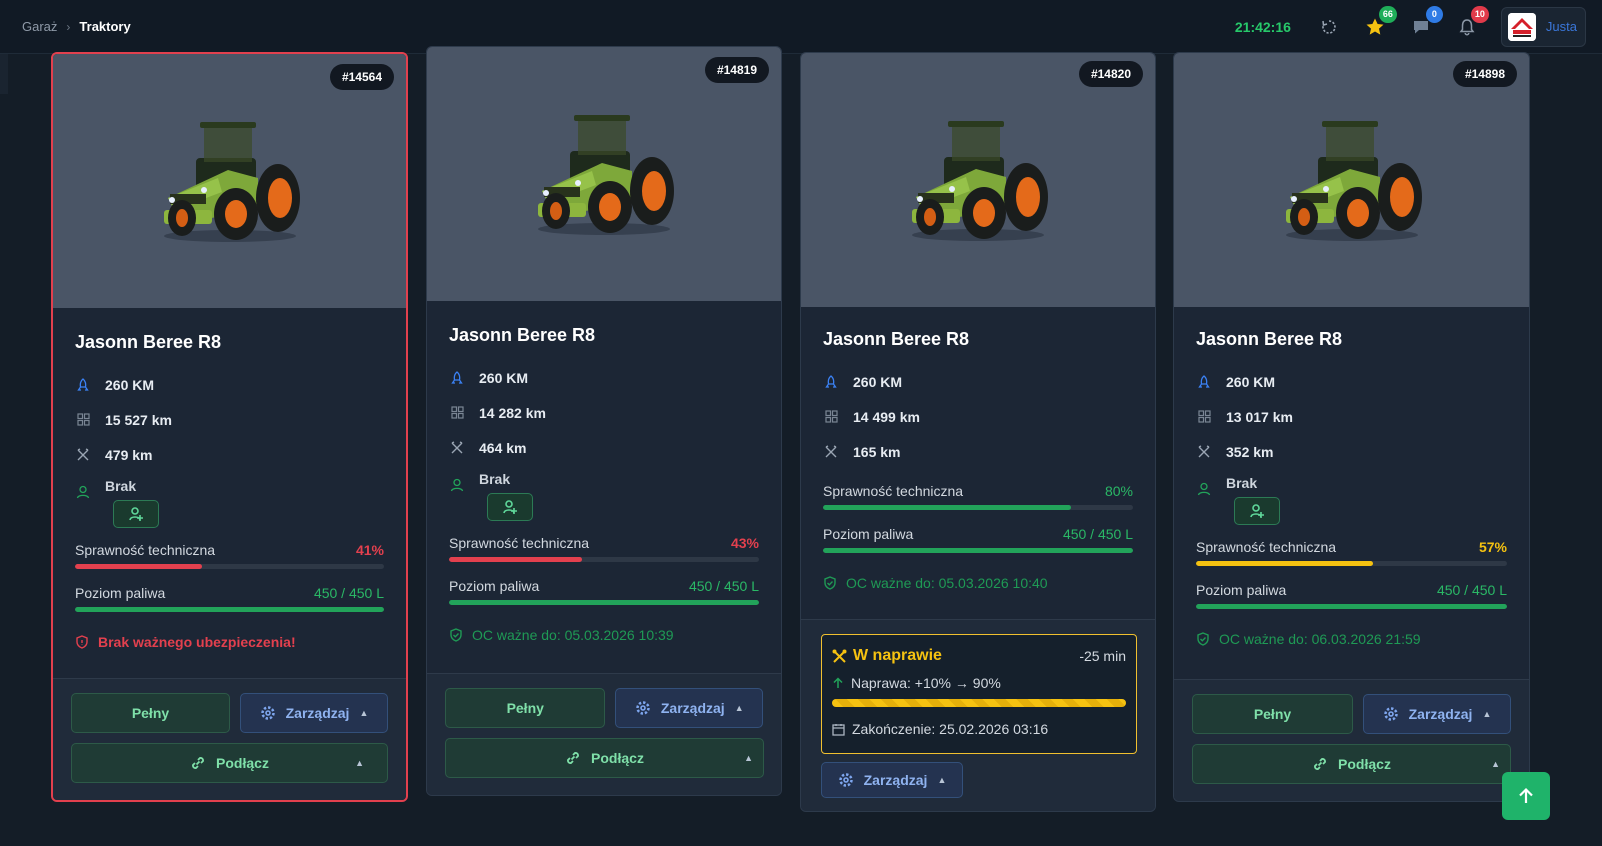  Describe the element at coordinates (197, 642) in the screenshot. I see `insurance-text: Brak ważnego ubezpieczenia!` at that location.